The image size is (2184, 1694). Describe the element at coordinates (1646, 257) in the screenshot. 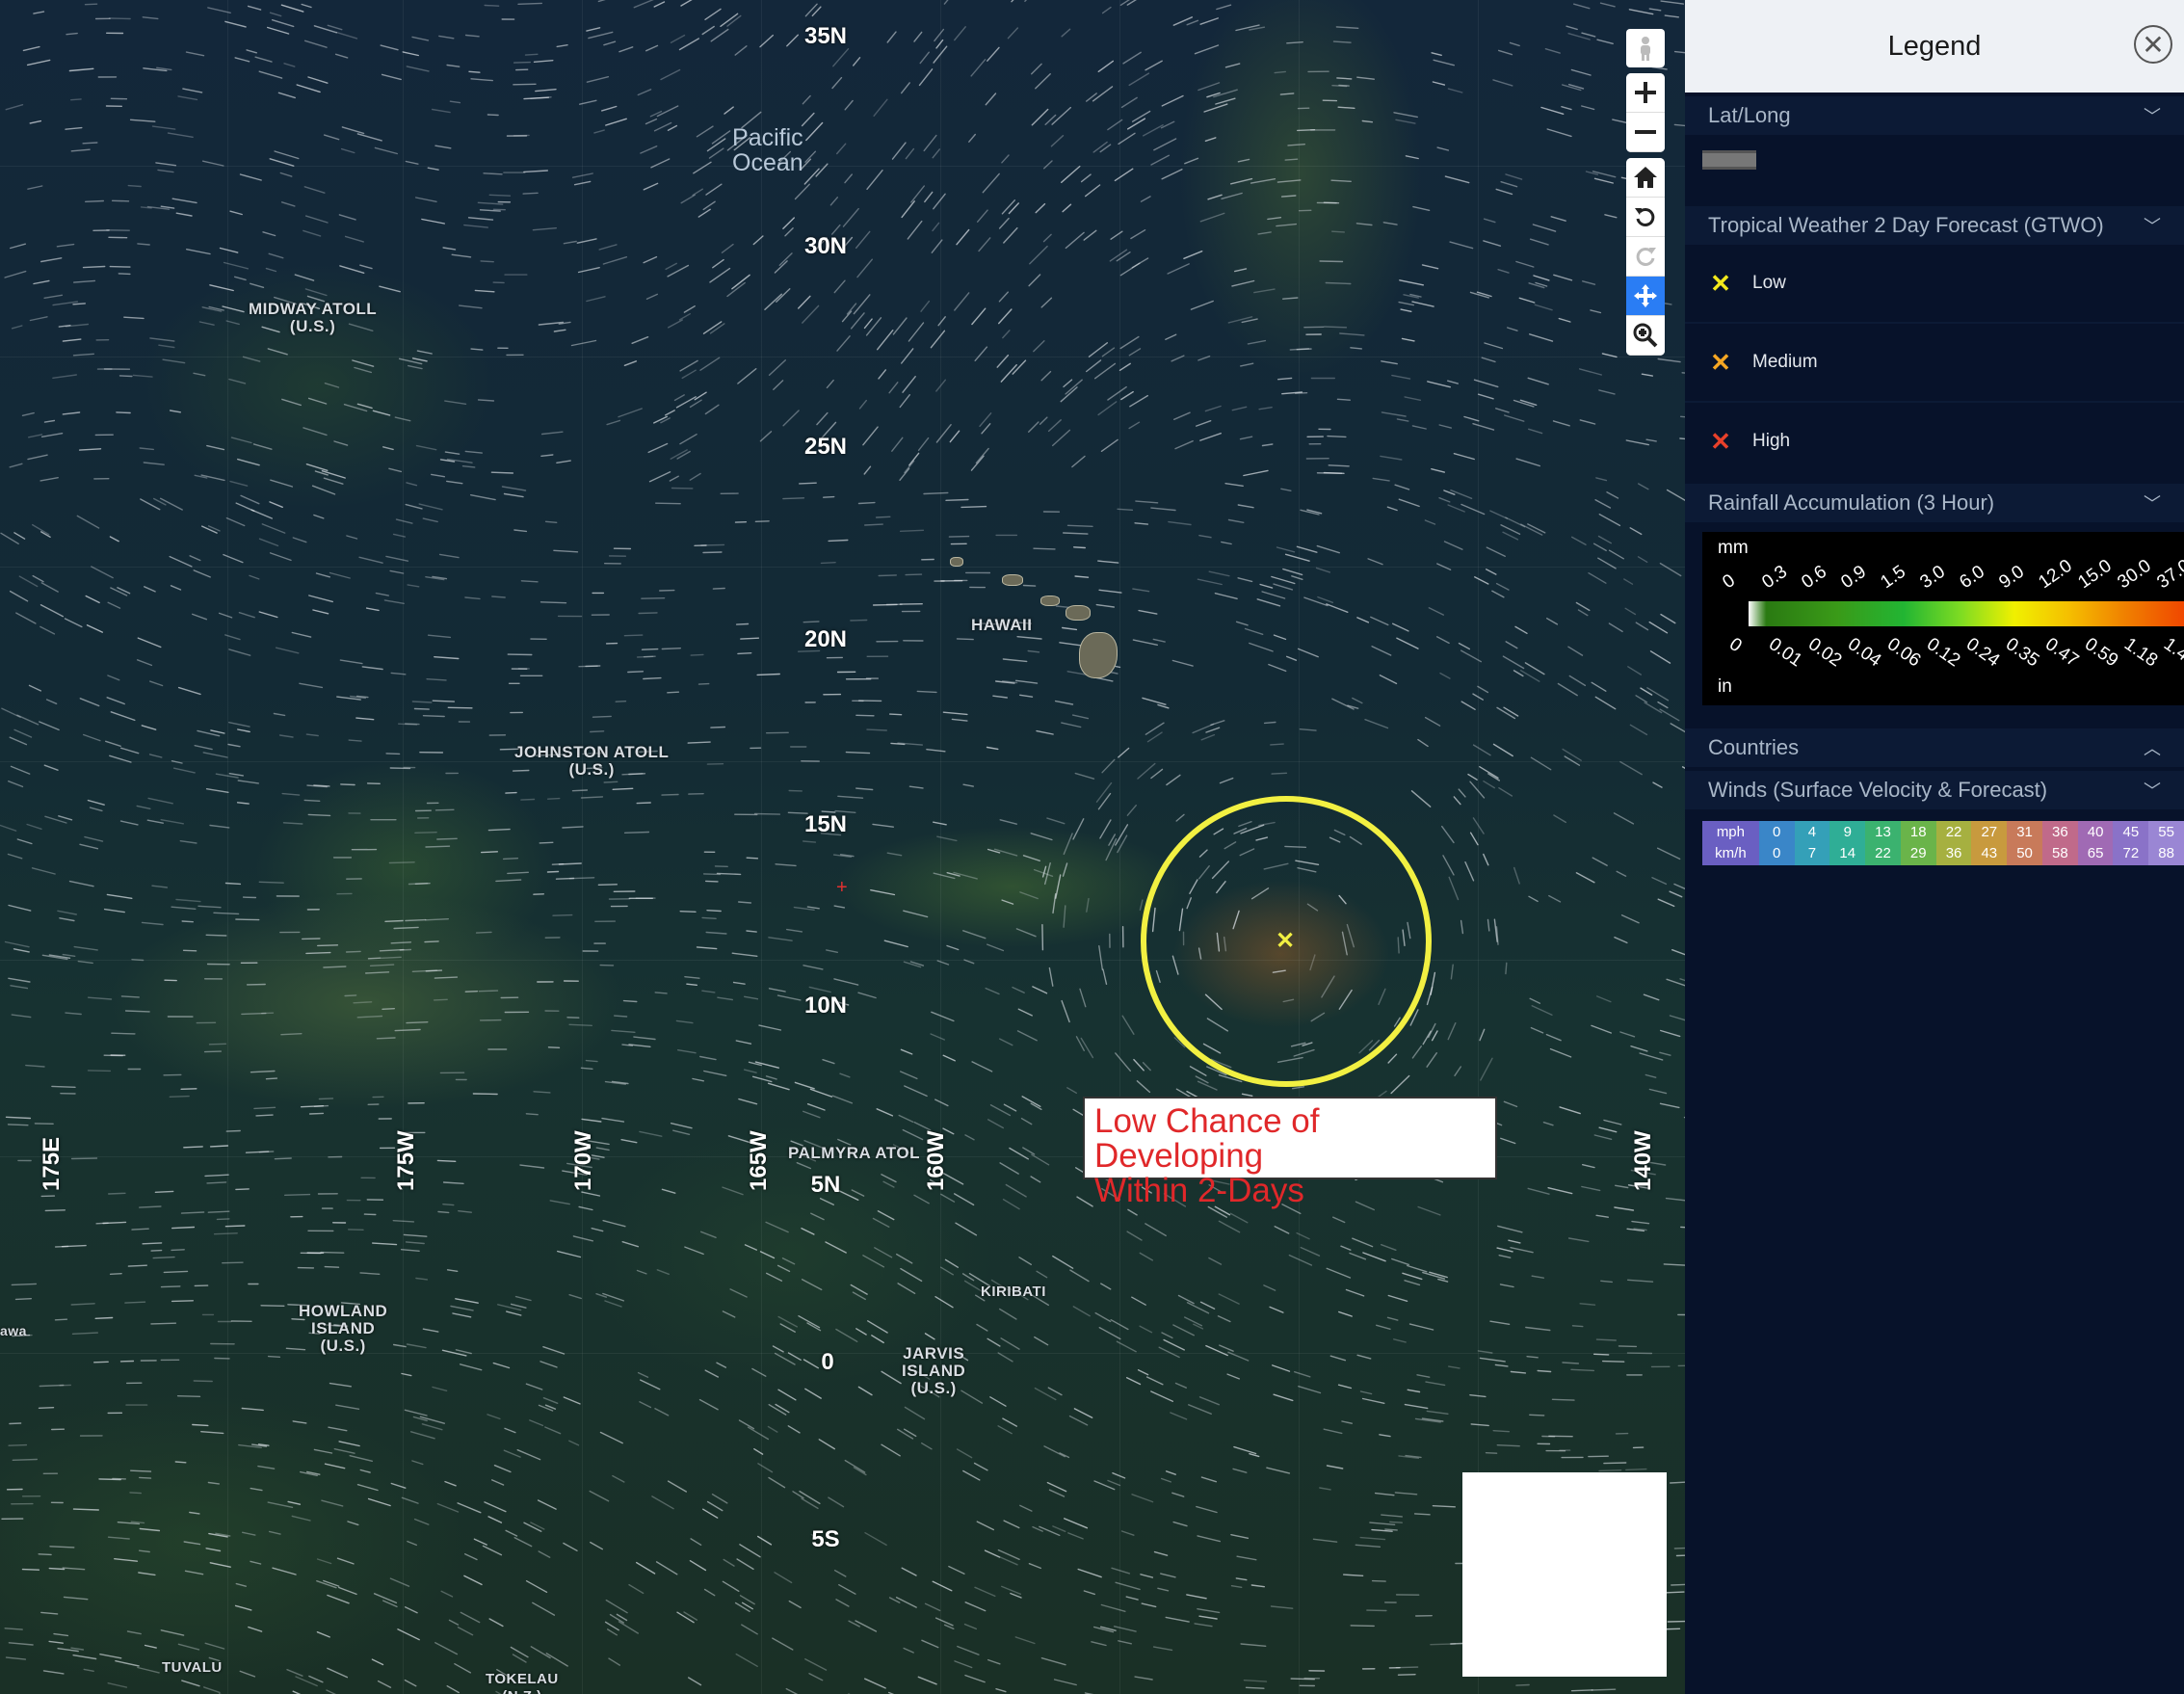

I see `rotate-right-icon` at that location.